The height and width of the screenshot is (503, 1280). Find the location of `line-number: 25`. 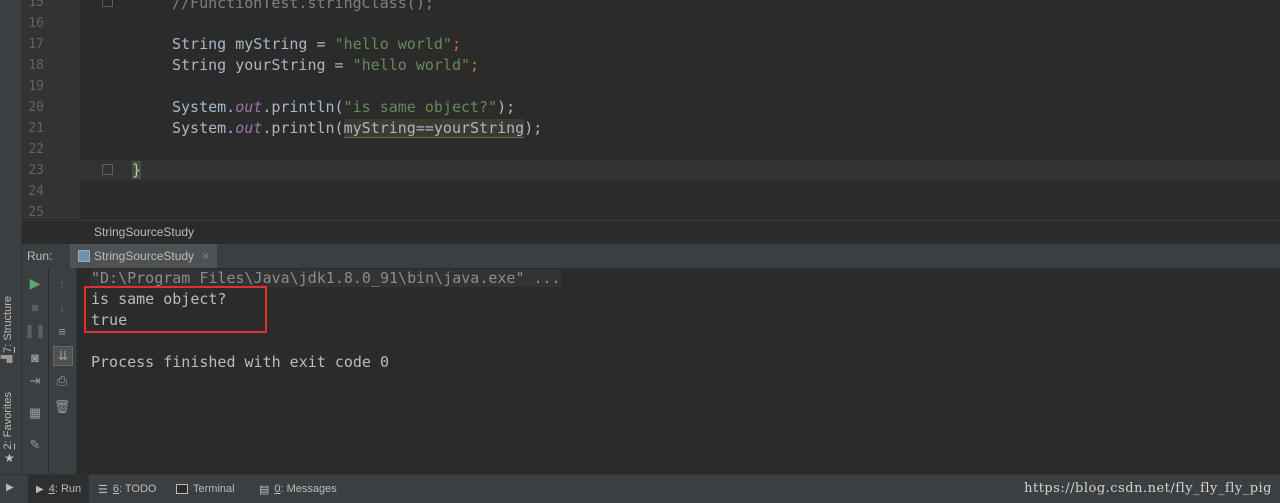

line-number: 25 is located at coordinates (36, 212).